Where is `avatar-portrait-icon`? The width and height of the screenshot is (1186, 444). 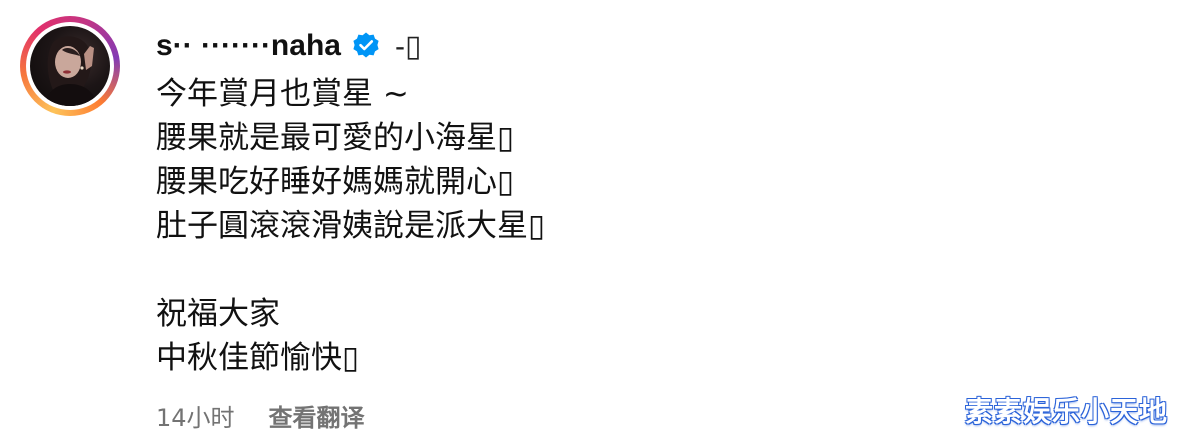 avatar-portrait-icon is located at coordinates (71, 71).